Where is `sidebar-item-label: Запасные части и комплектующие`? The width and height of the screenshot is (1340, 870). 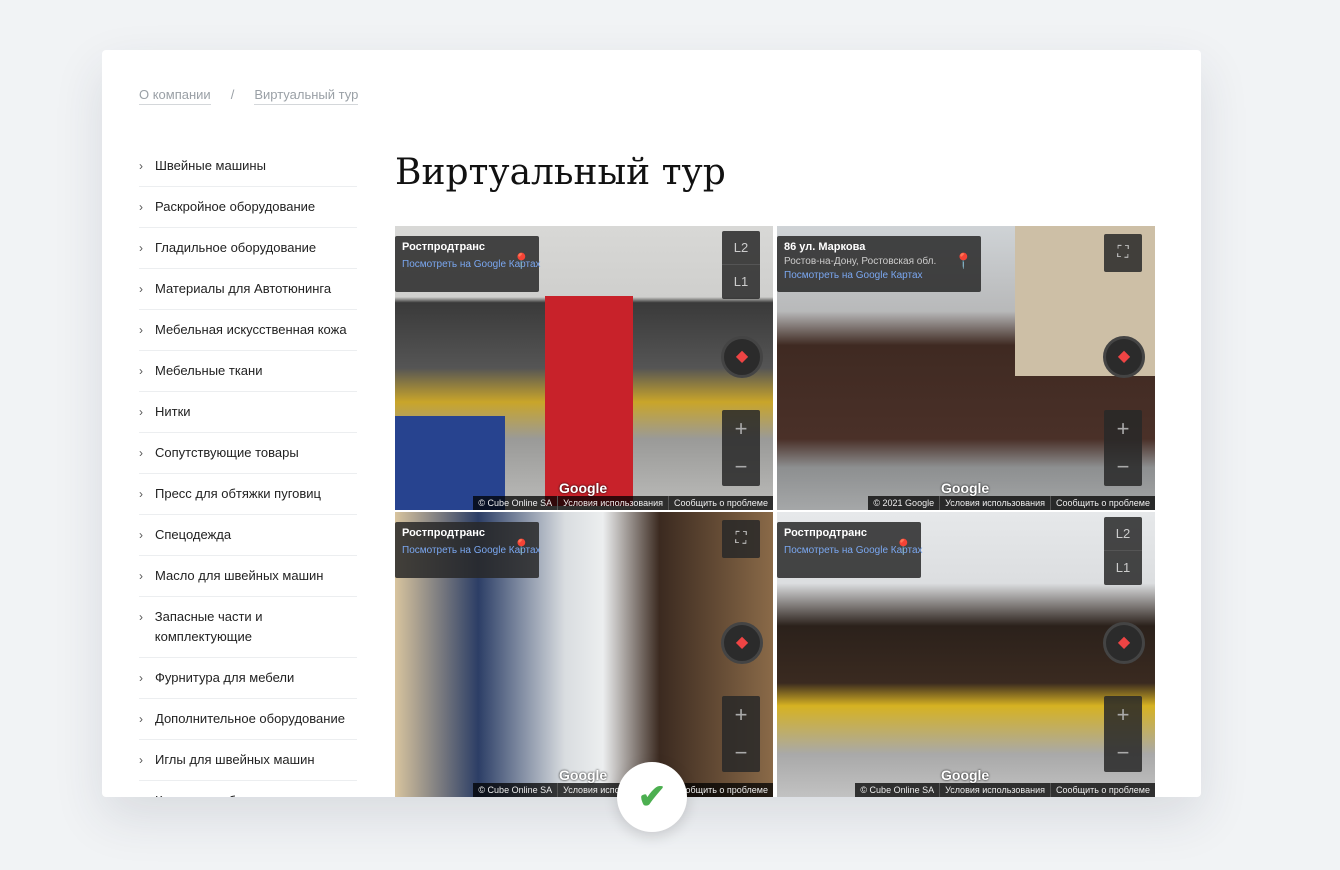 sidebar-item-label: Запасные части и комплектующие is located at coordinates (208, 626).